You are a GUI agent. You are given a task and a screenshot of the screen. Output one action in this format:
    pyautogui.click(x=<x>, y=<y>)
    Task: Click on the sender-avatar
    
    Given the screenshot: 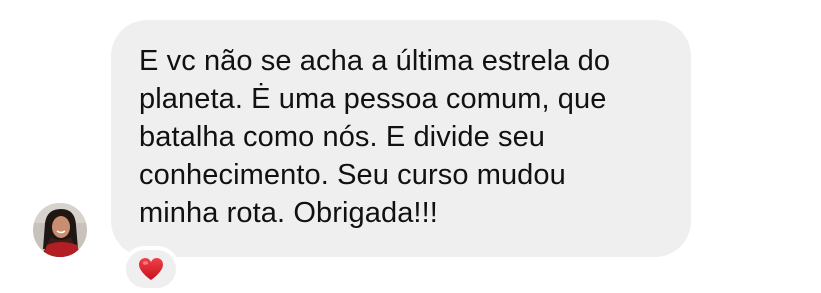 What is the action you would take?
    pyautogui.click(x=60, y=230)
    